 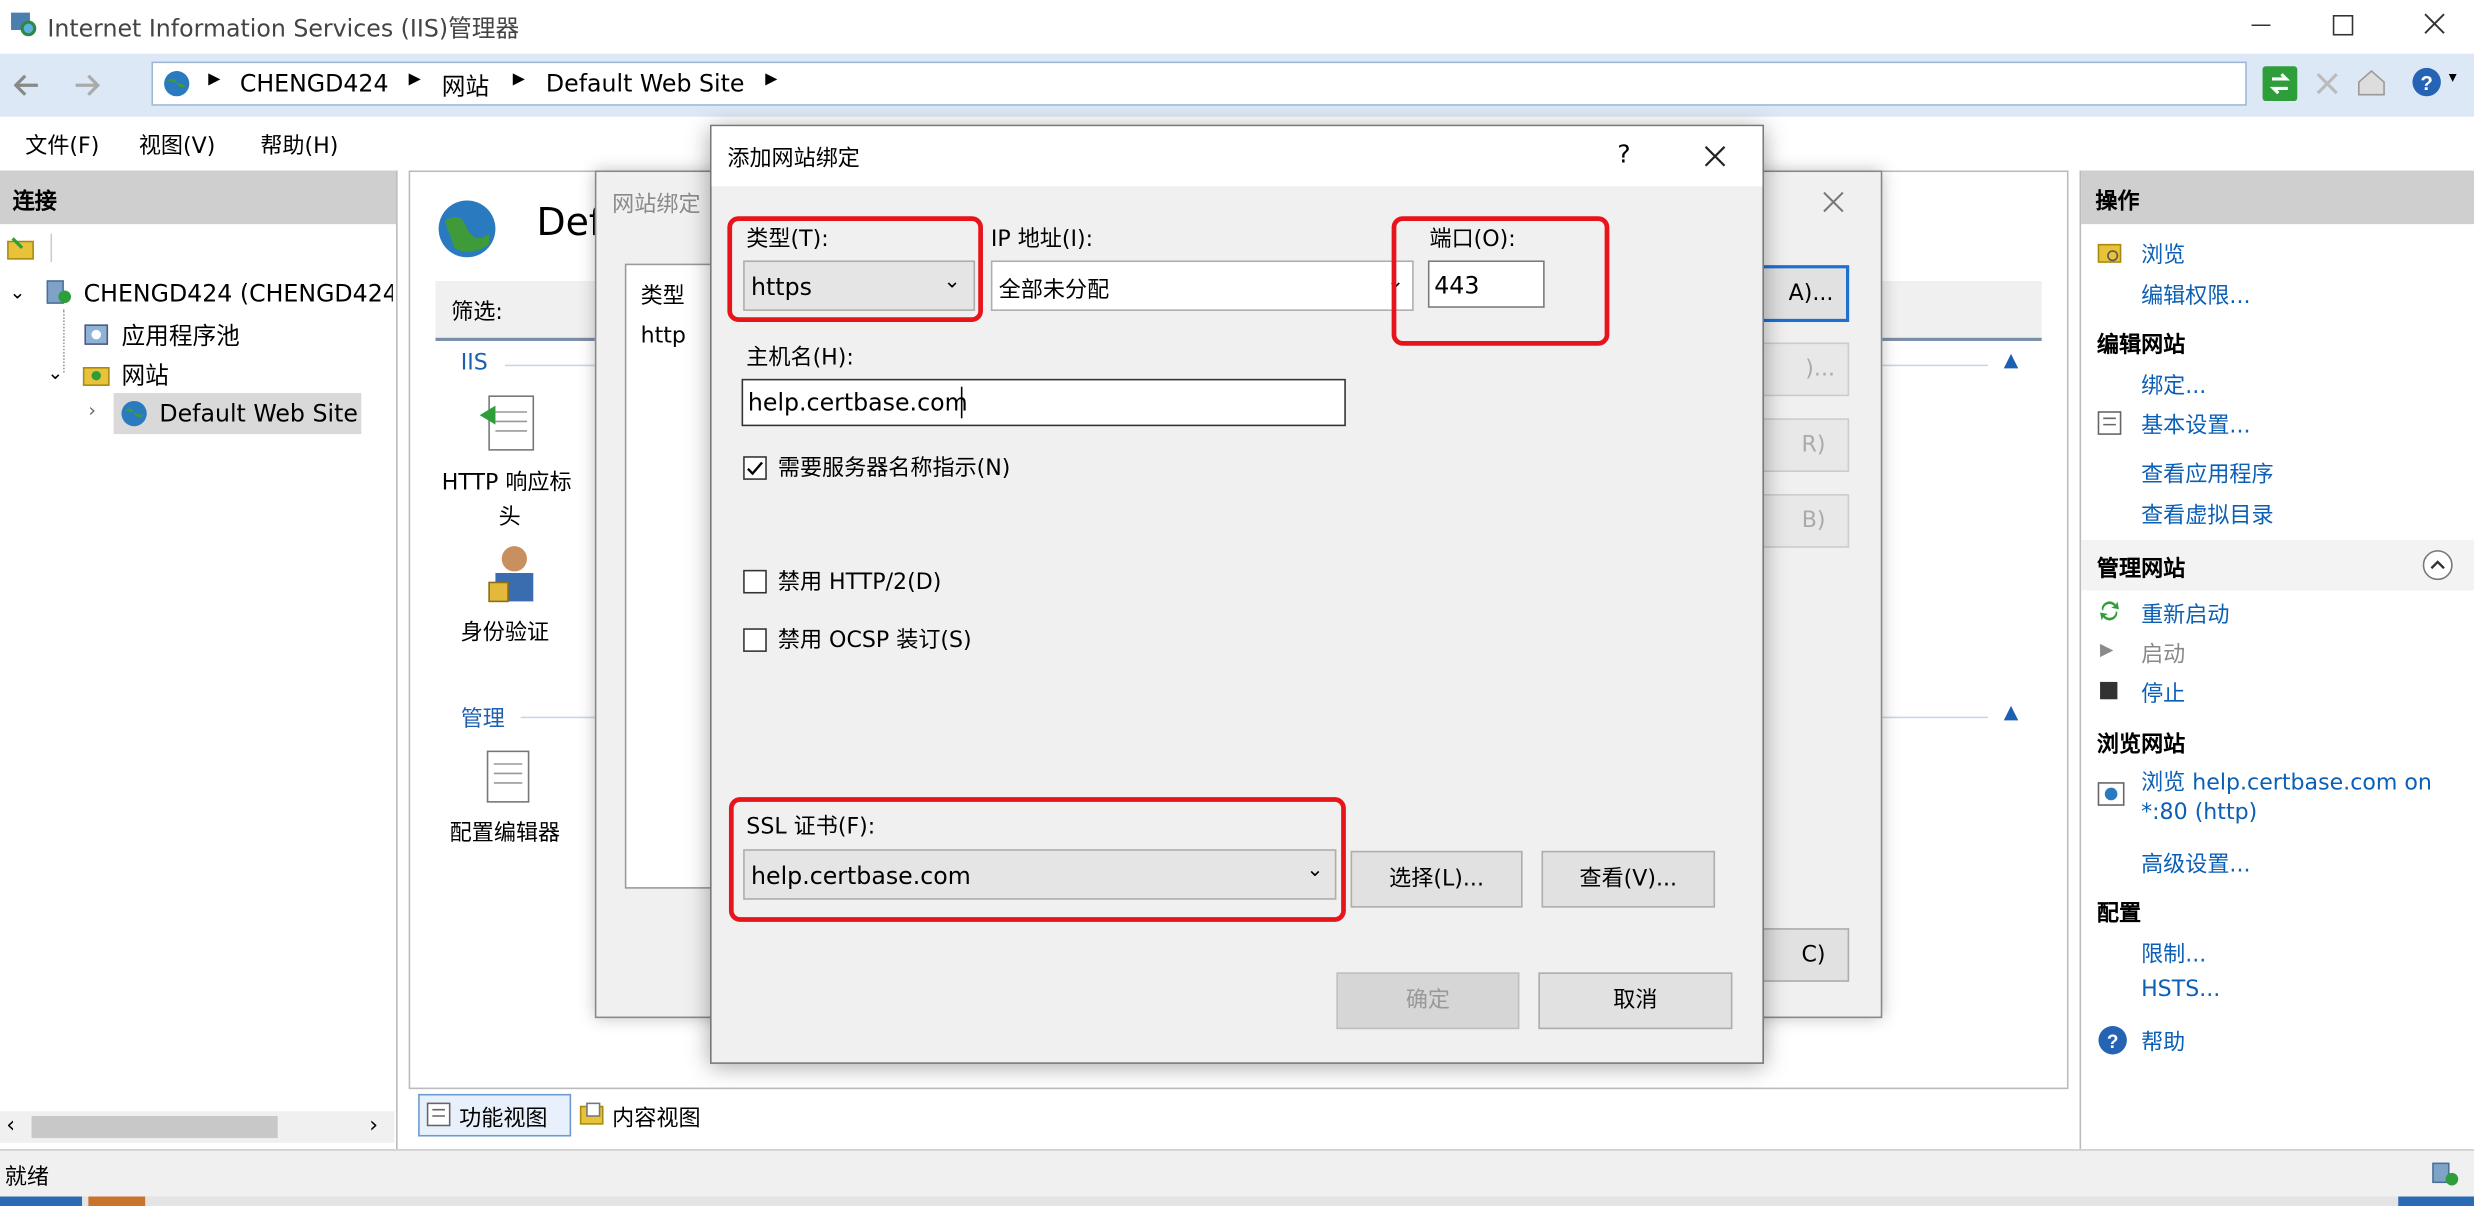 I want to click on tree-sites: 网站, so click(x=144, y=374).